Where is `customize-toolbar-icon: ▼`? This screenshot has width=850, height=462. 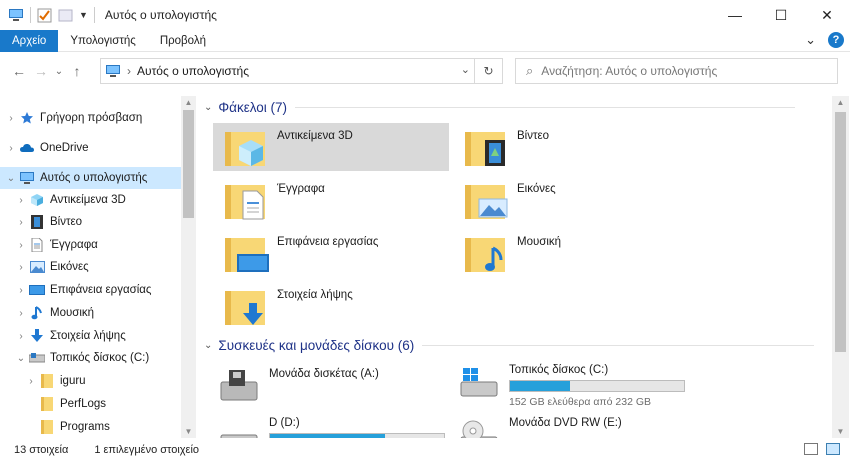 customize-toolbar-icon: ▼ is located at coordinates (83, 15).